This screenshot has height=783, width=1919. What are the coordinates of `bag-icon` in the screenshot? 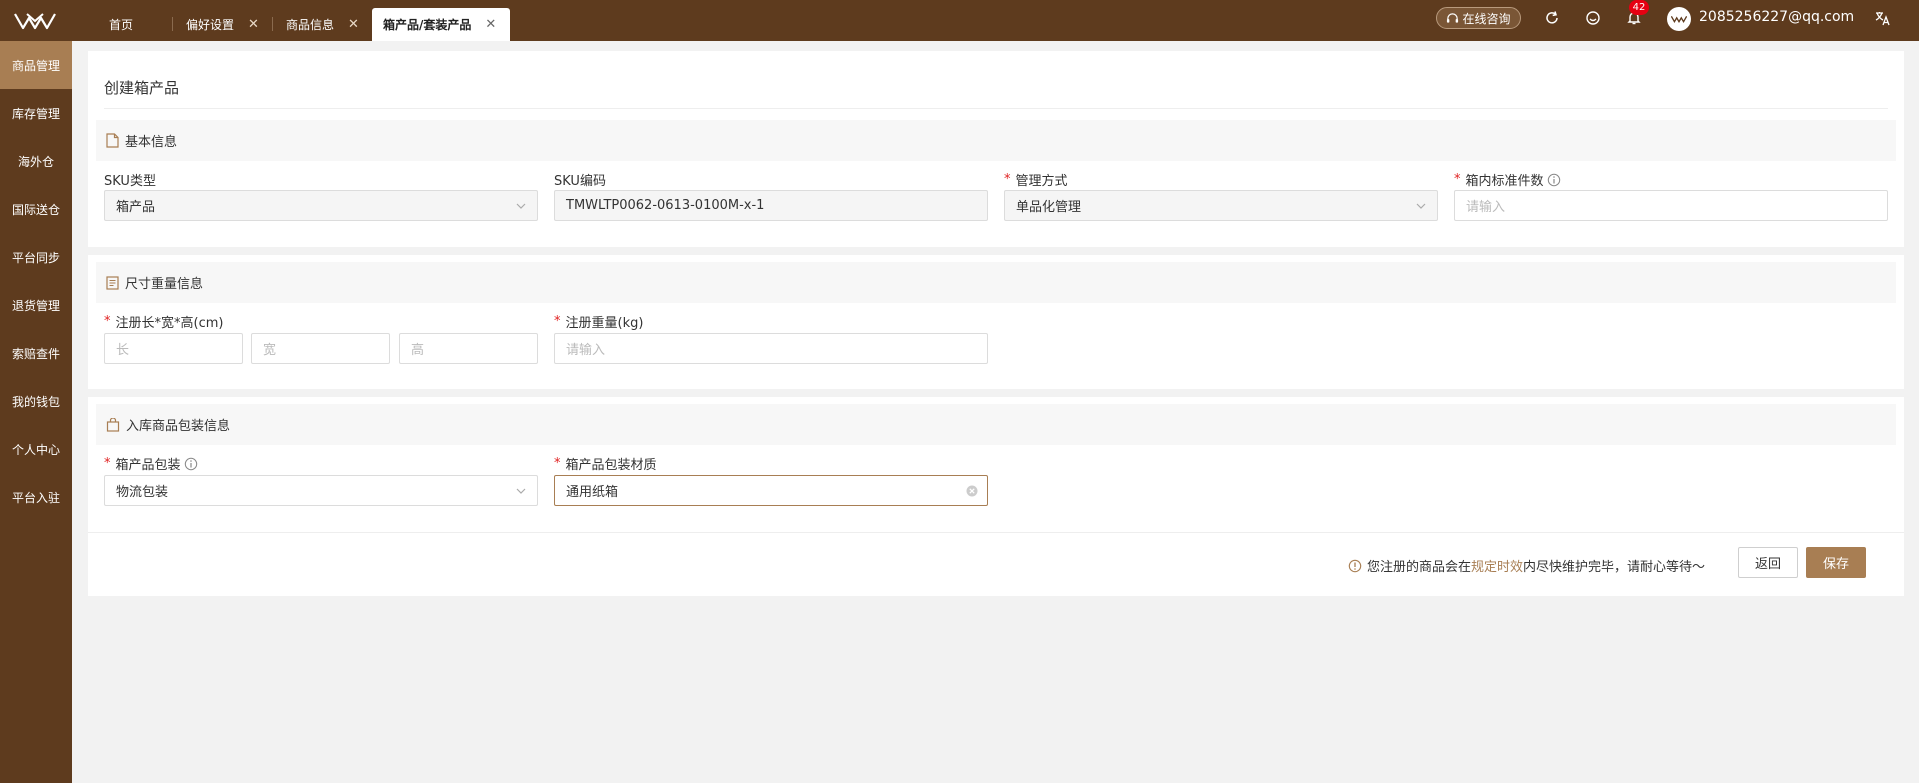 It's located at (113, 424).